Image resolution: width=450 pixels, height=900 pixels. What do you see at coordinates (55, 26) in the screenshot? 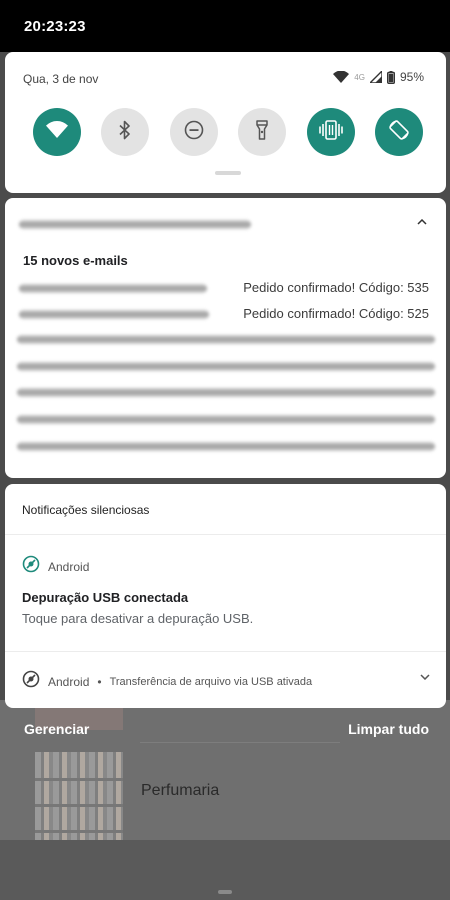
I see `status-clock: 20:23:23` at bounding box center [55, 26].